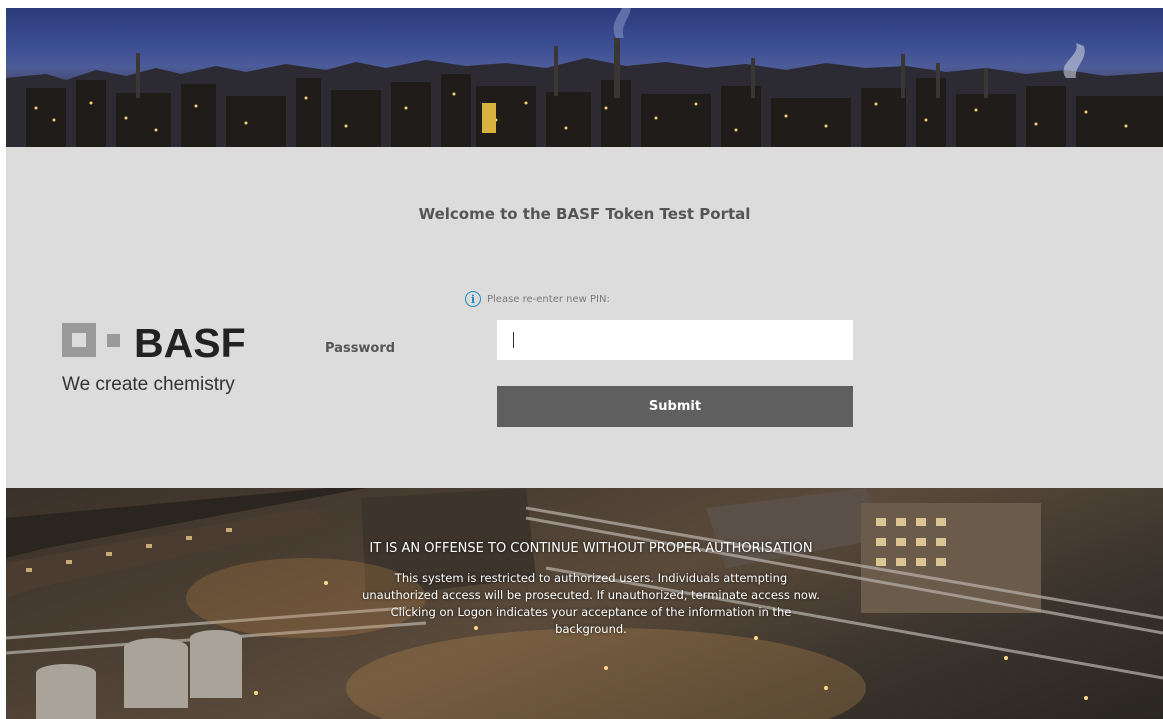 The image size is (1163, 719). What do you see at coordinates (360, 348) in the screenshot?
I see `password-label: Password` at bounding box center [360, 348].